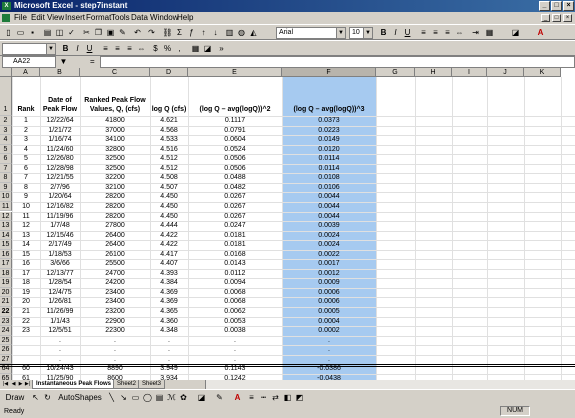  What do you see at coordinates (275, 397) in the screenshot?
I see `arrow-style-icon: ⇄` at bounding box center [275, 397].